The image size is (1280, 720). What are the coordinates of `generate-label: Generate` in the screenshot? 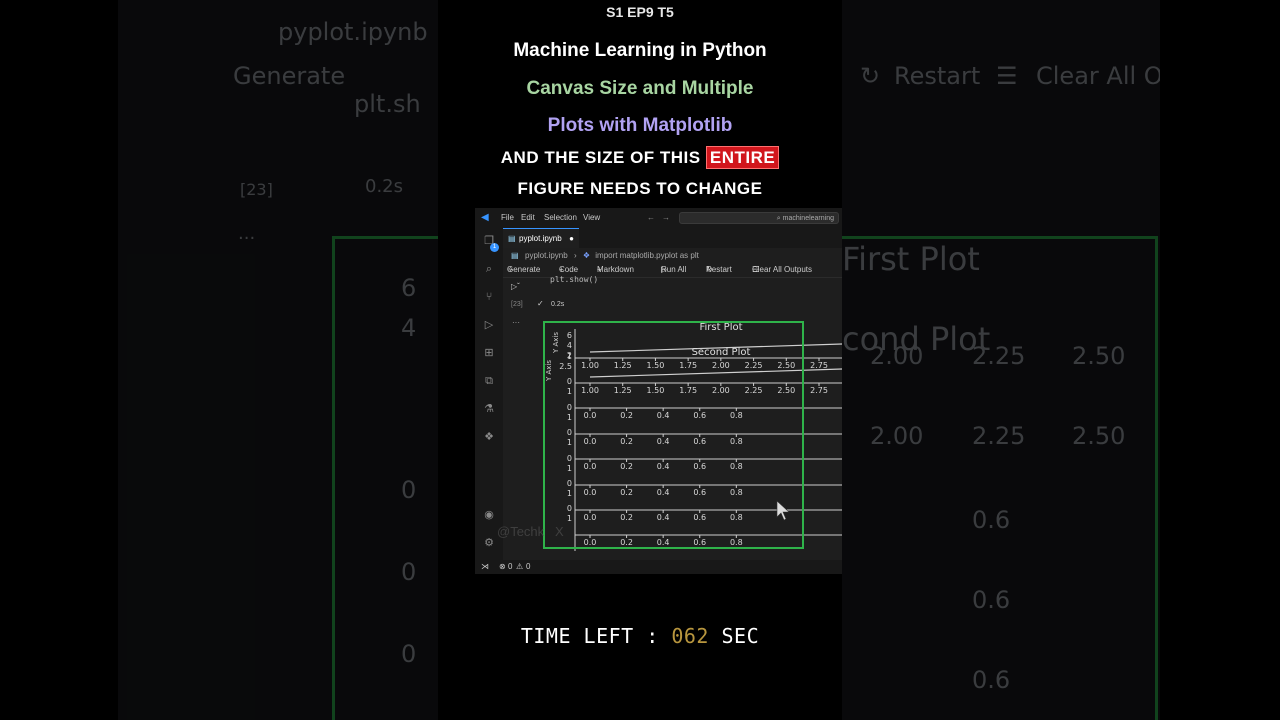 It's located at (524, 269).